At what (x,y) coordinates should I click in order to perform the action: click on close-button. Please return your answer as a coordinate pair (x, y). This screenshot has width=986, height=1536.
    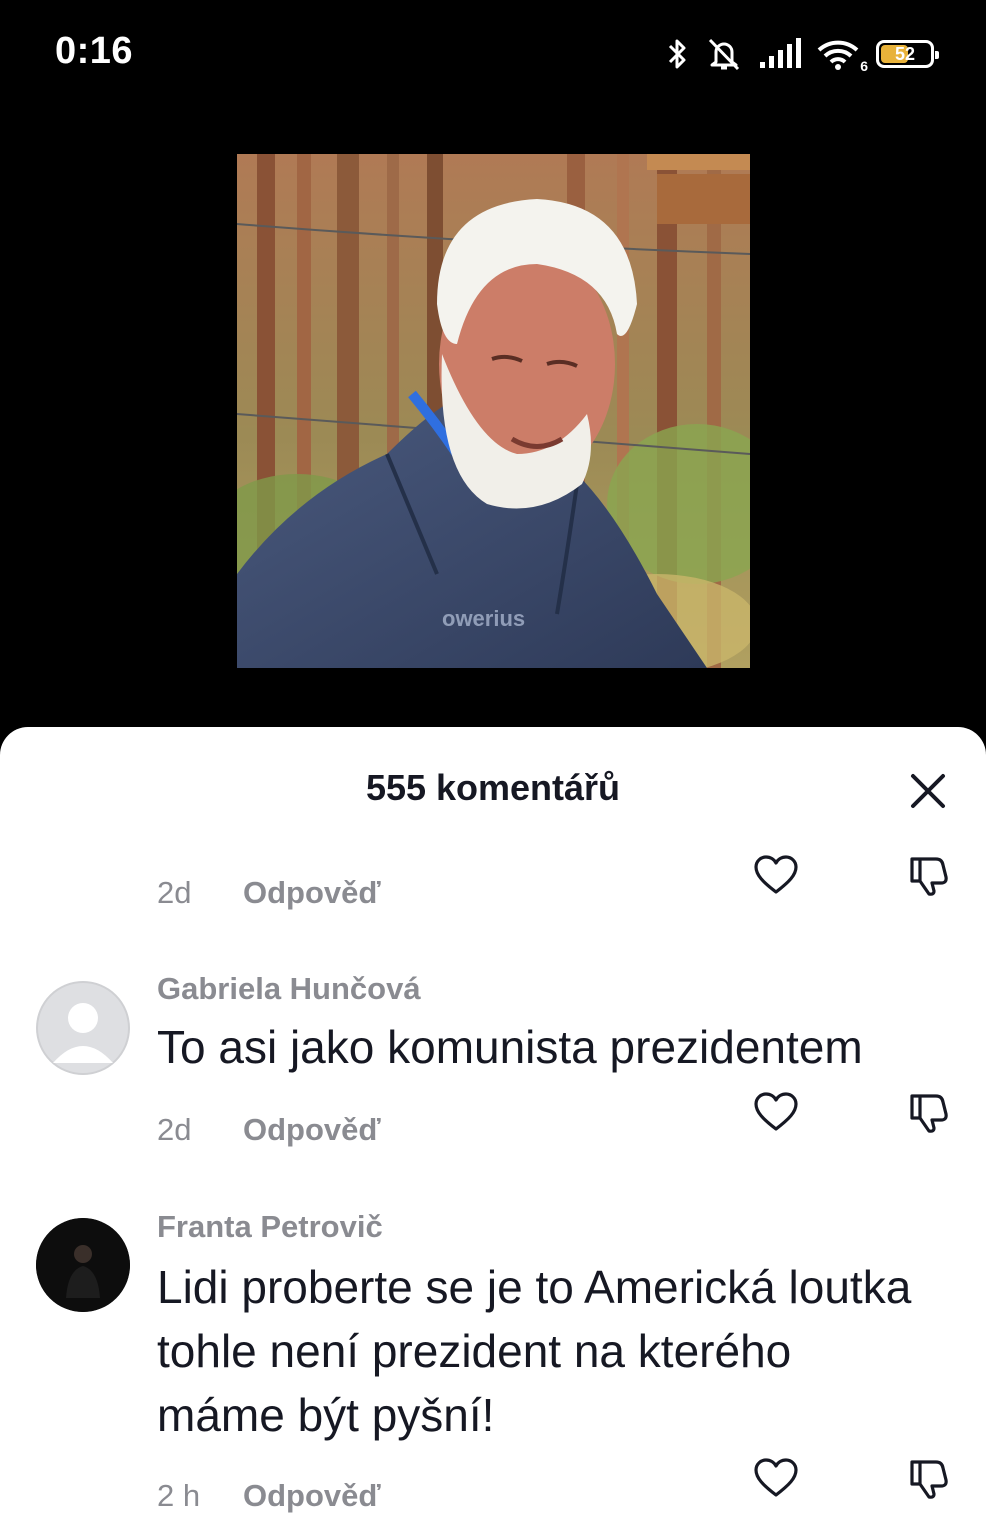
    Looking at the image, I should click on (928, 791).